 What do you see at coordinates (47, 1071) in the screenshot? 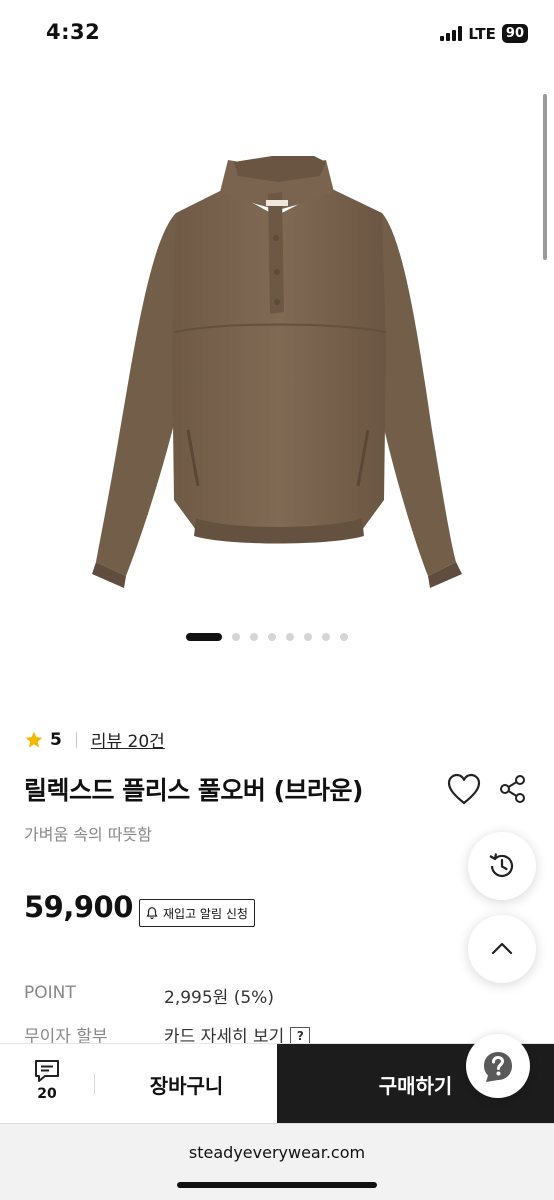
I see `chat-icon` at bounding box center [47, 1071].